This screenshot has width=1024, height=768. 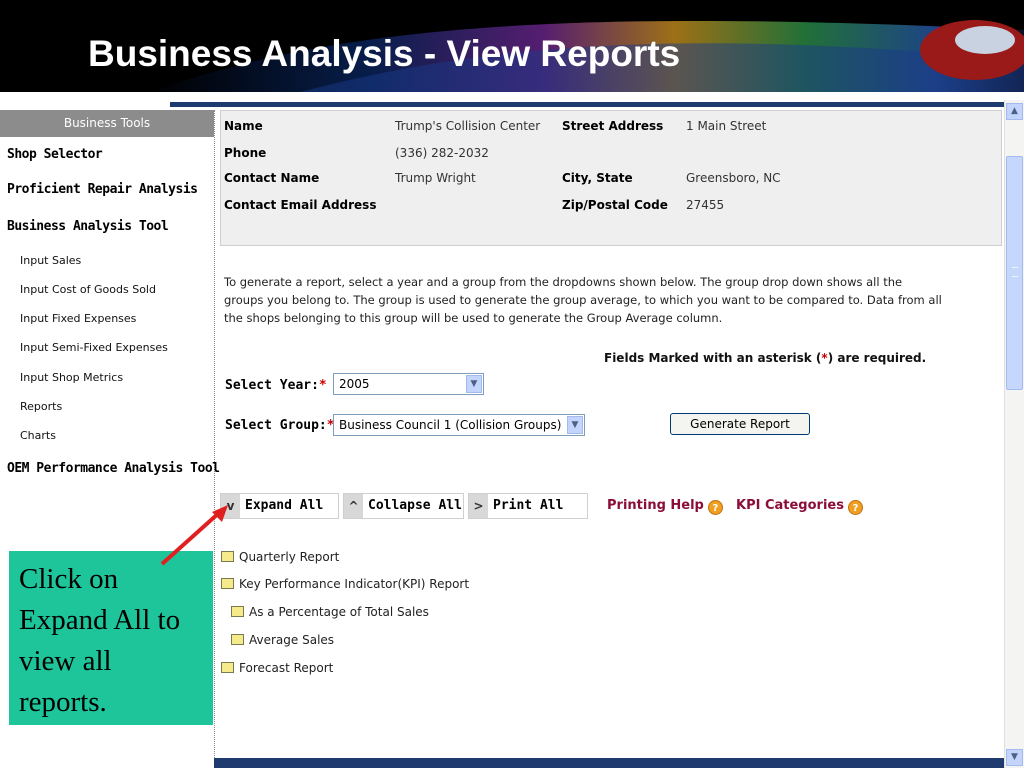 I want to click on print-all-label: Print All, so click(x=528, y=505).